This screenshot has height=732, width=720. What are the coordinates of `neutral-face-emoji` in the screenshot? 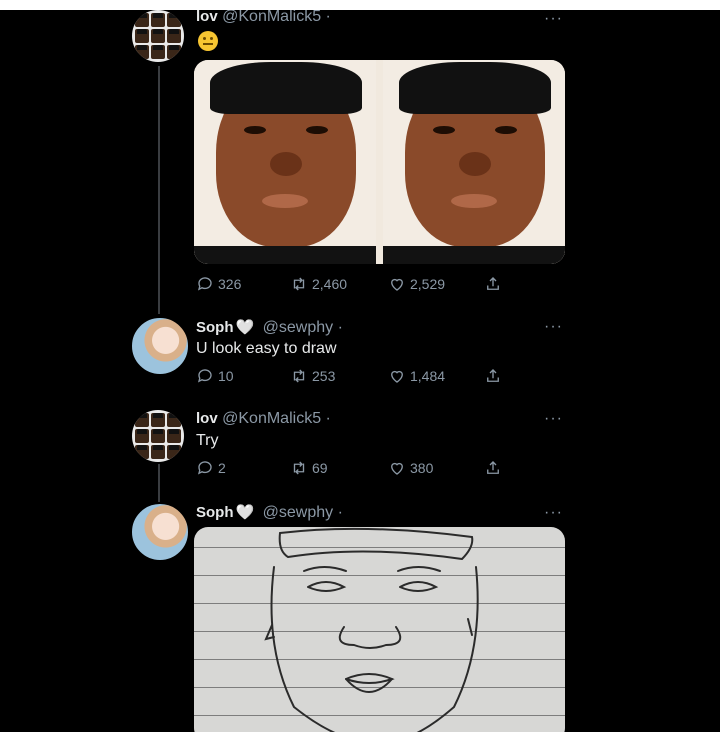 It's located at (208, 41).